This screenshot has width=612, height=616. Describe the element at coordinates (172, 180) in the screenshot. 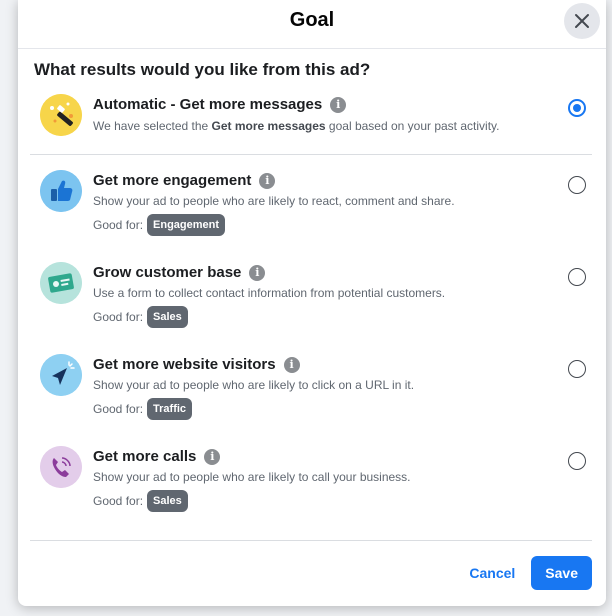

I see `option-title-text: Get more engagement` at that location.